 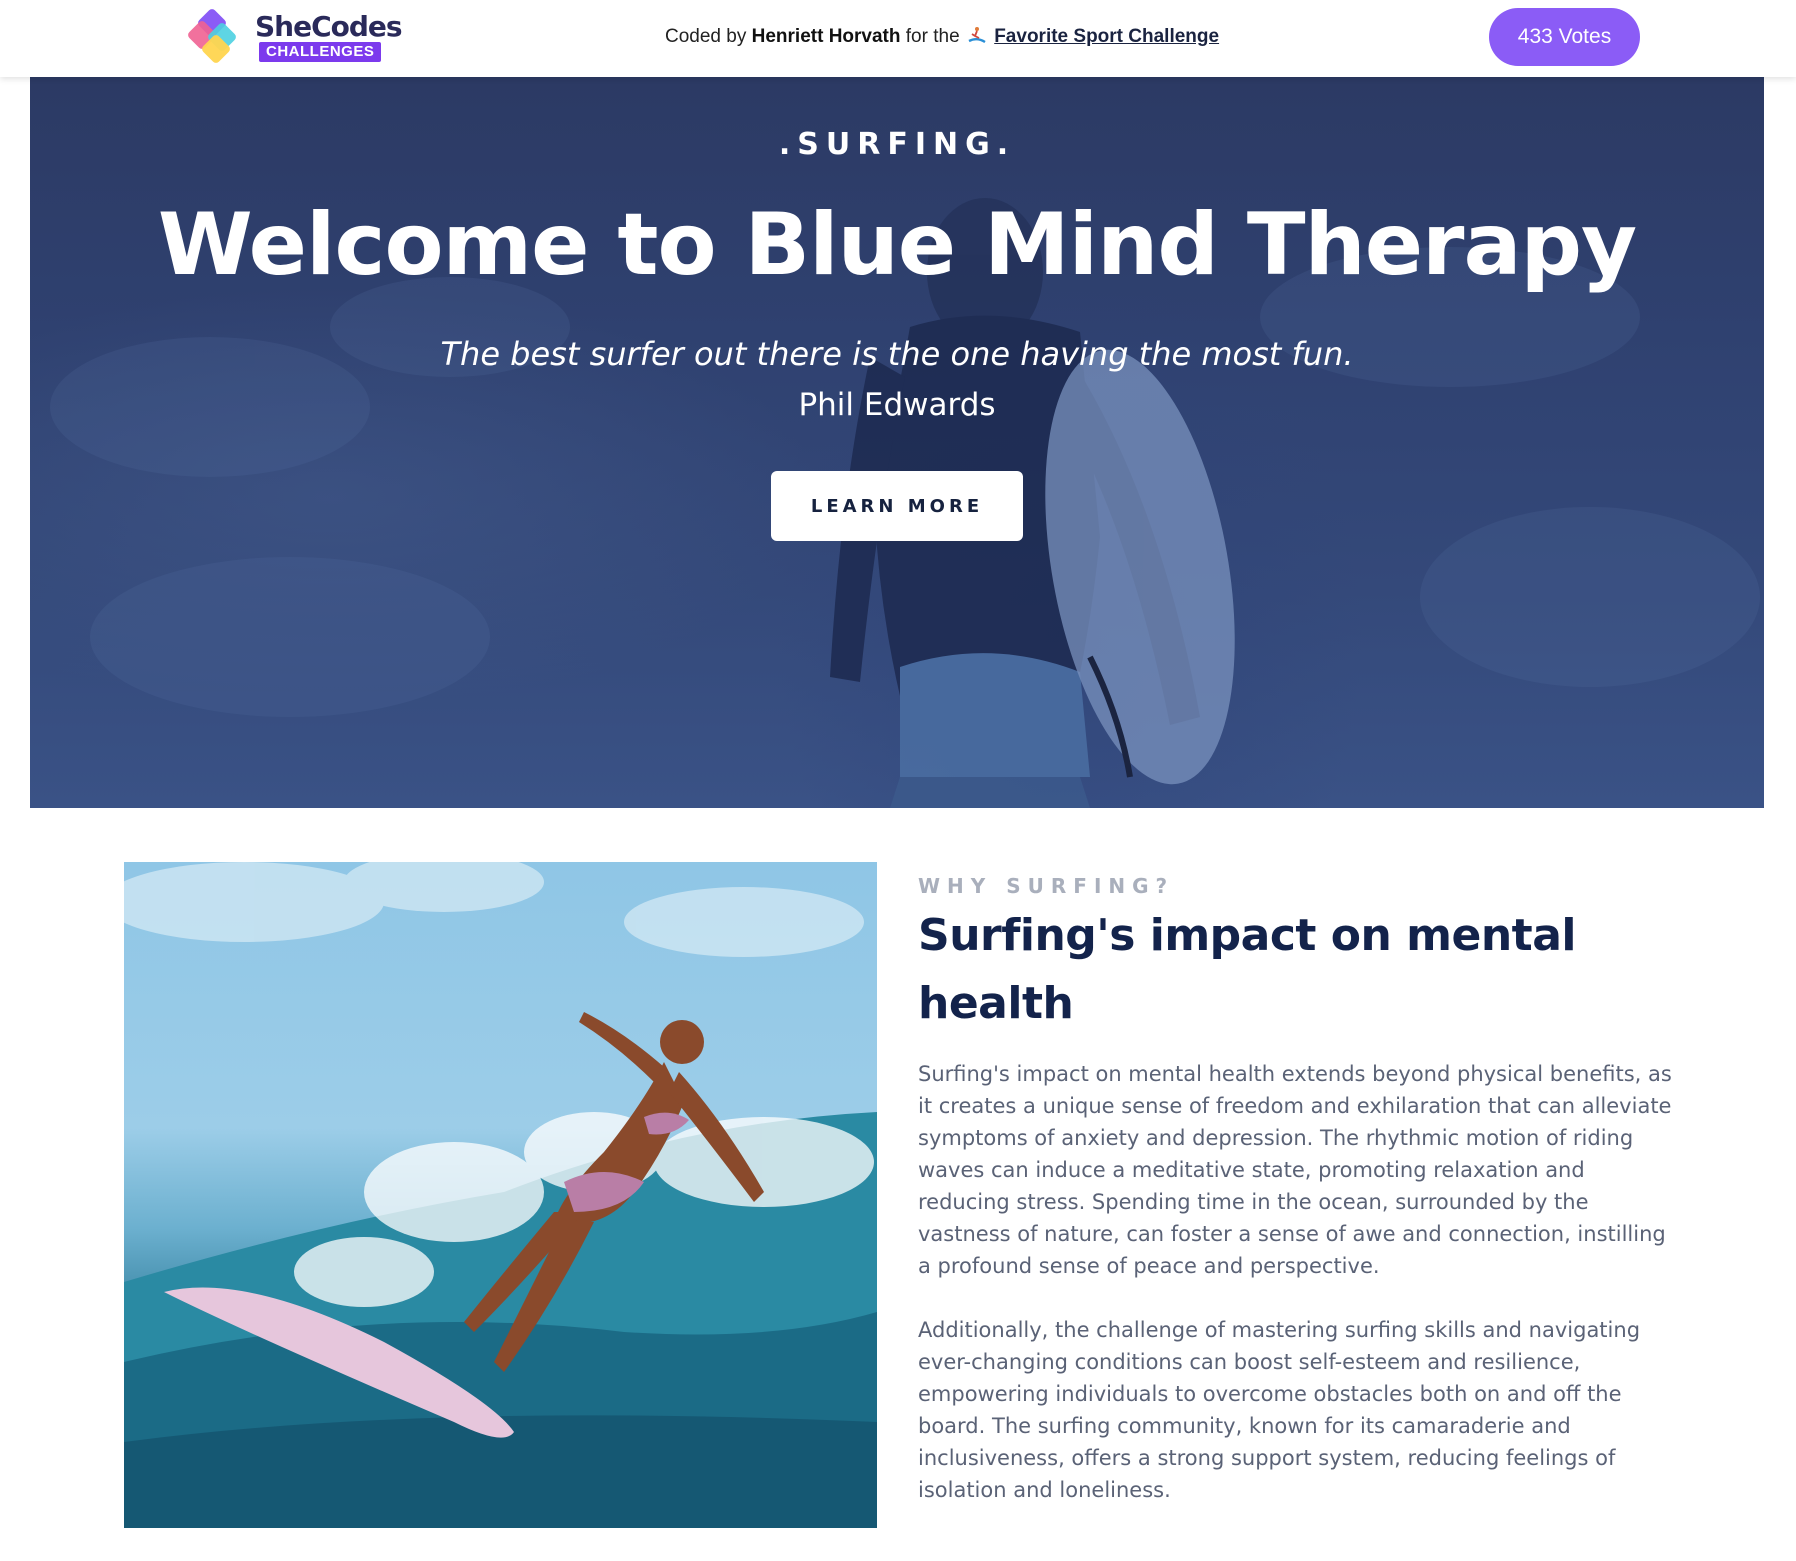 I want to click on hero-title: Welcome to Blue Mind Therapy, so click(x=897, y=245).